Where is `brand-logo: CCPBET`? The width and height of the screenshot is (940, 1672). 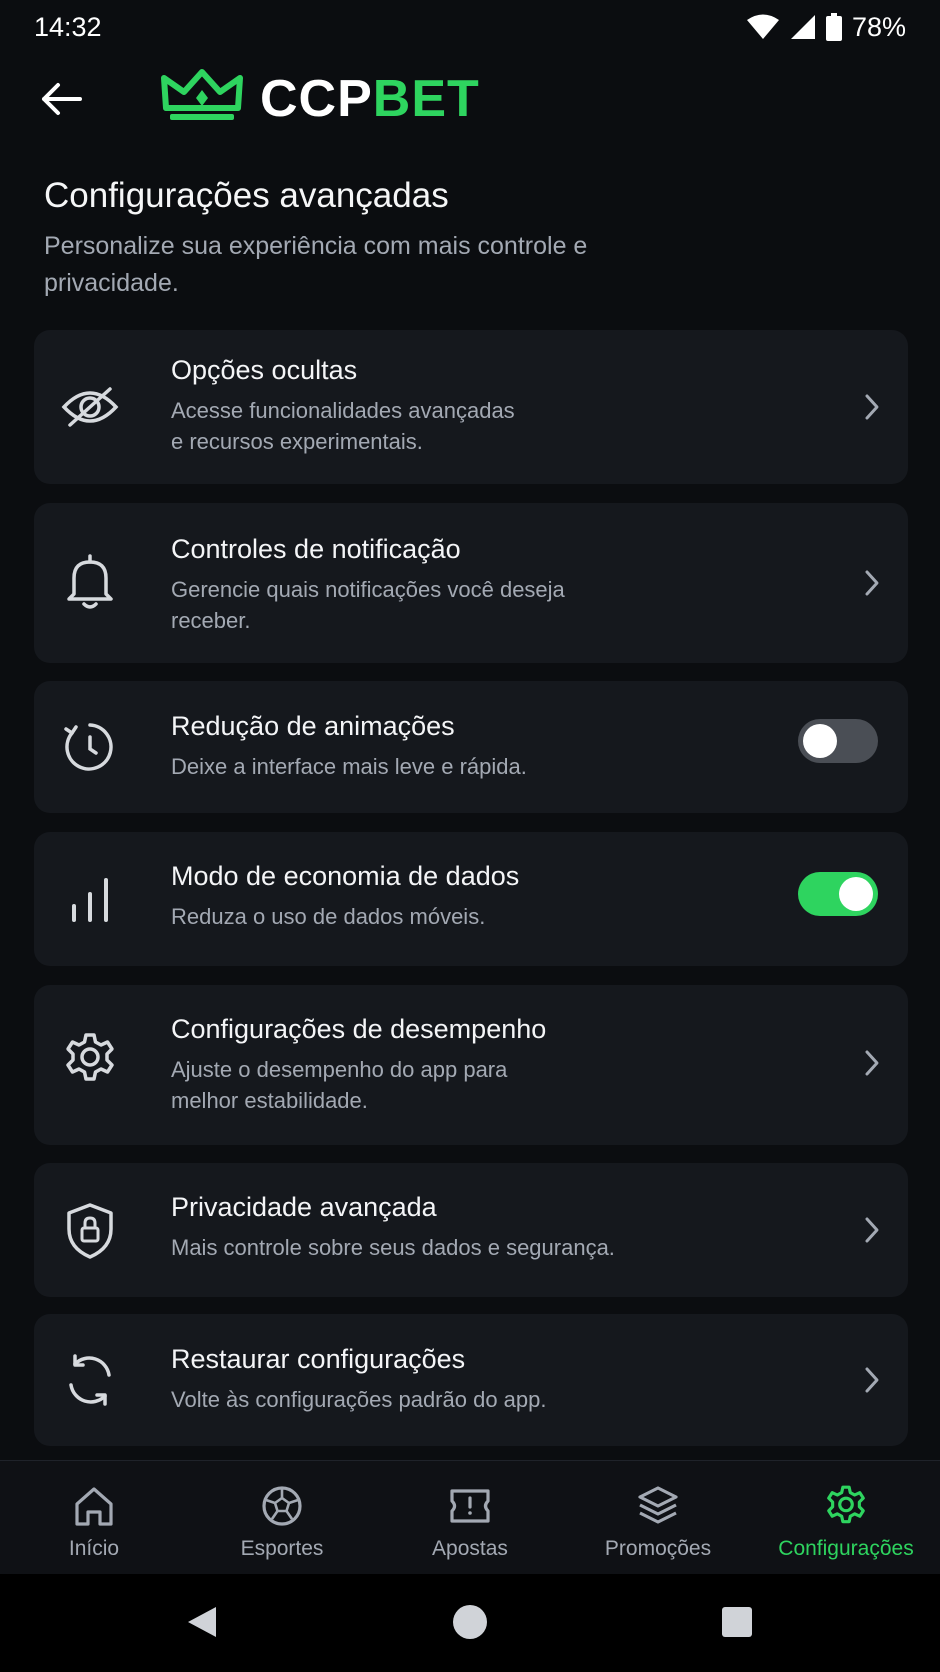 brand-logo: CCPBET is located at coordinates (320, 98).